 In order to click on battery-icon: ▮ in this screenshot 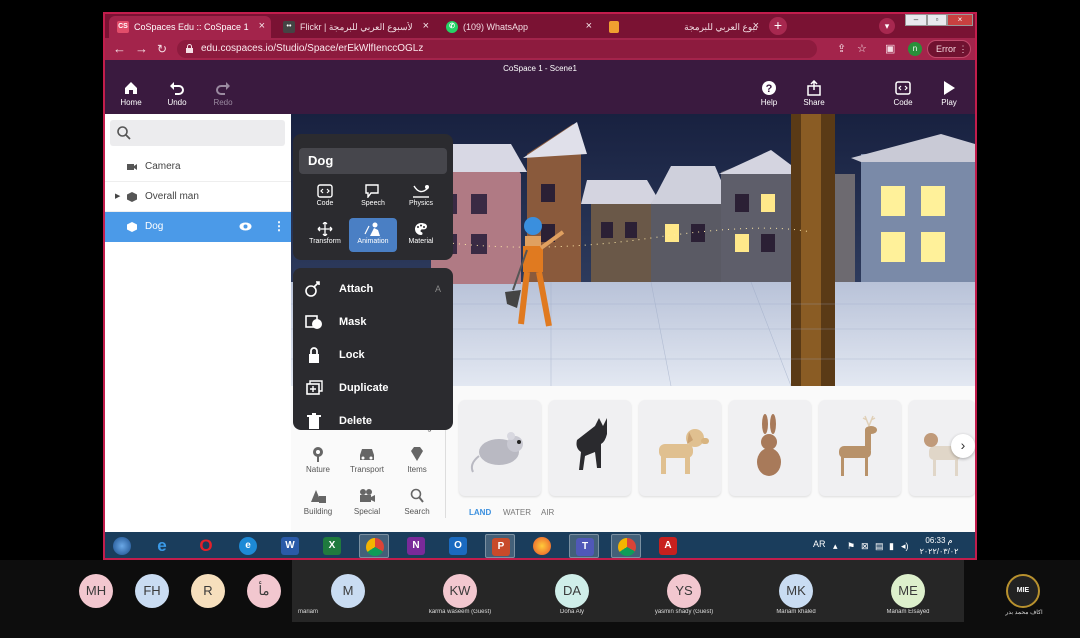, I will do `click(891, 546)`.